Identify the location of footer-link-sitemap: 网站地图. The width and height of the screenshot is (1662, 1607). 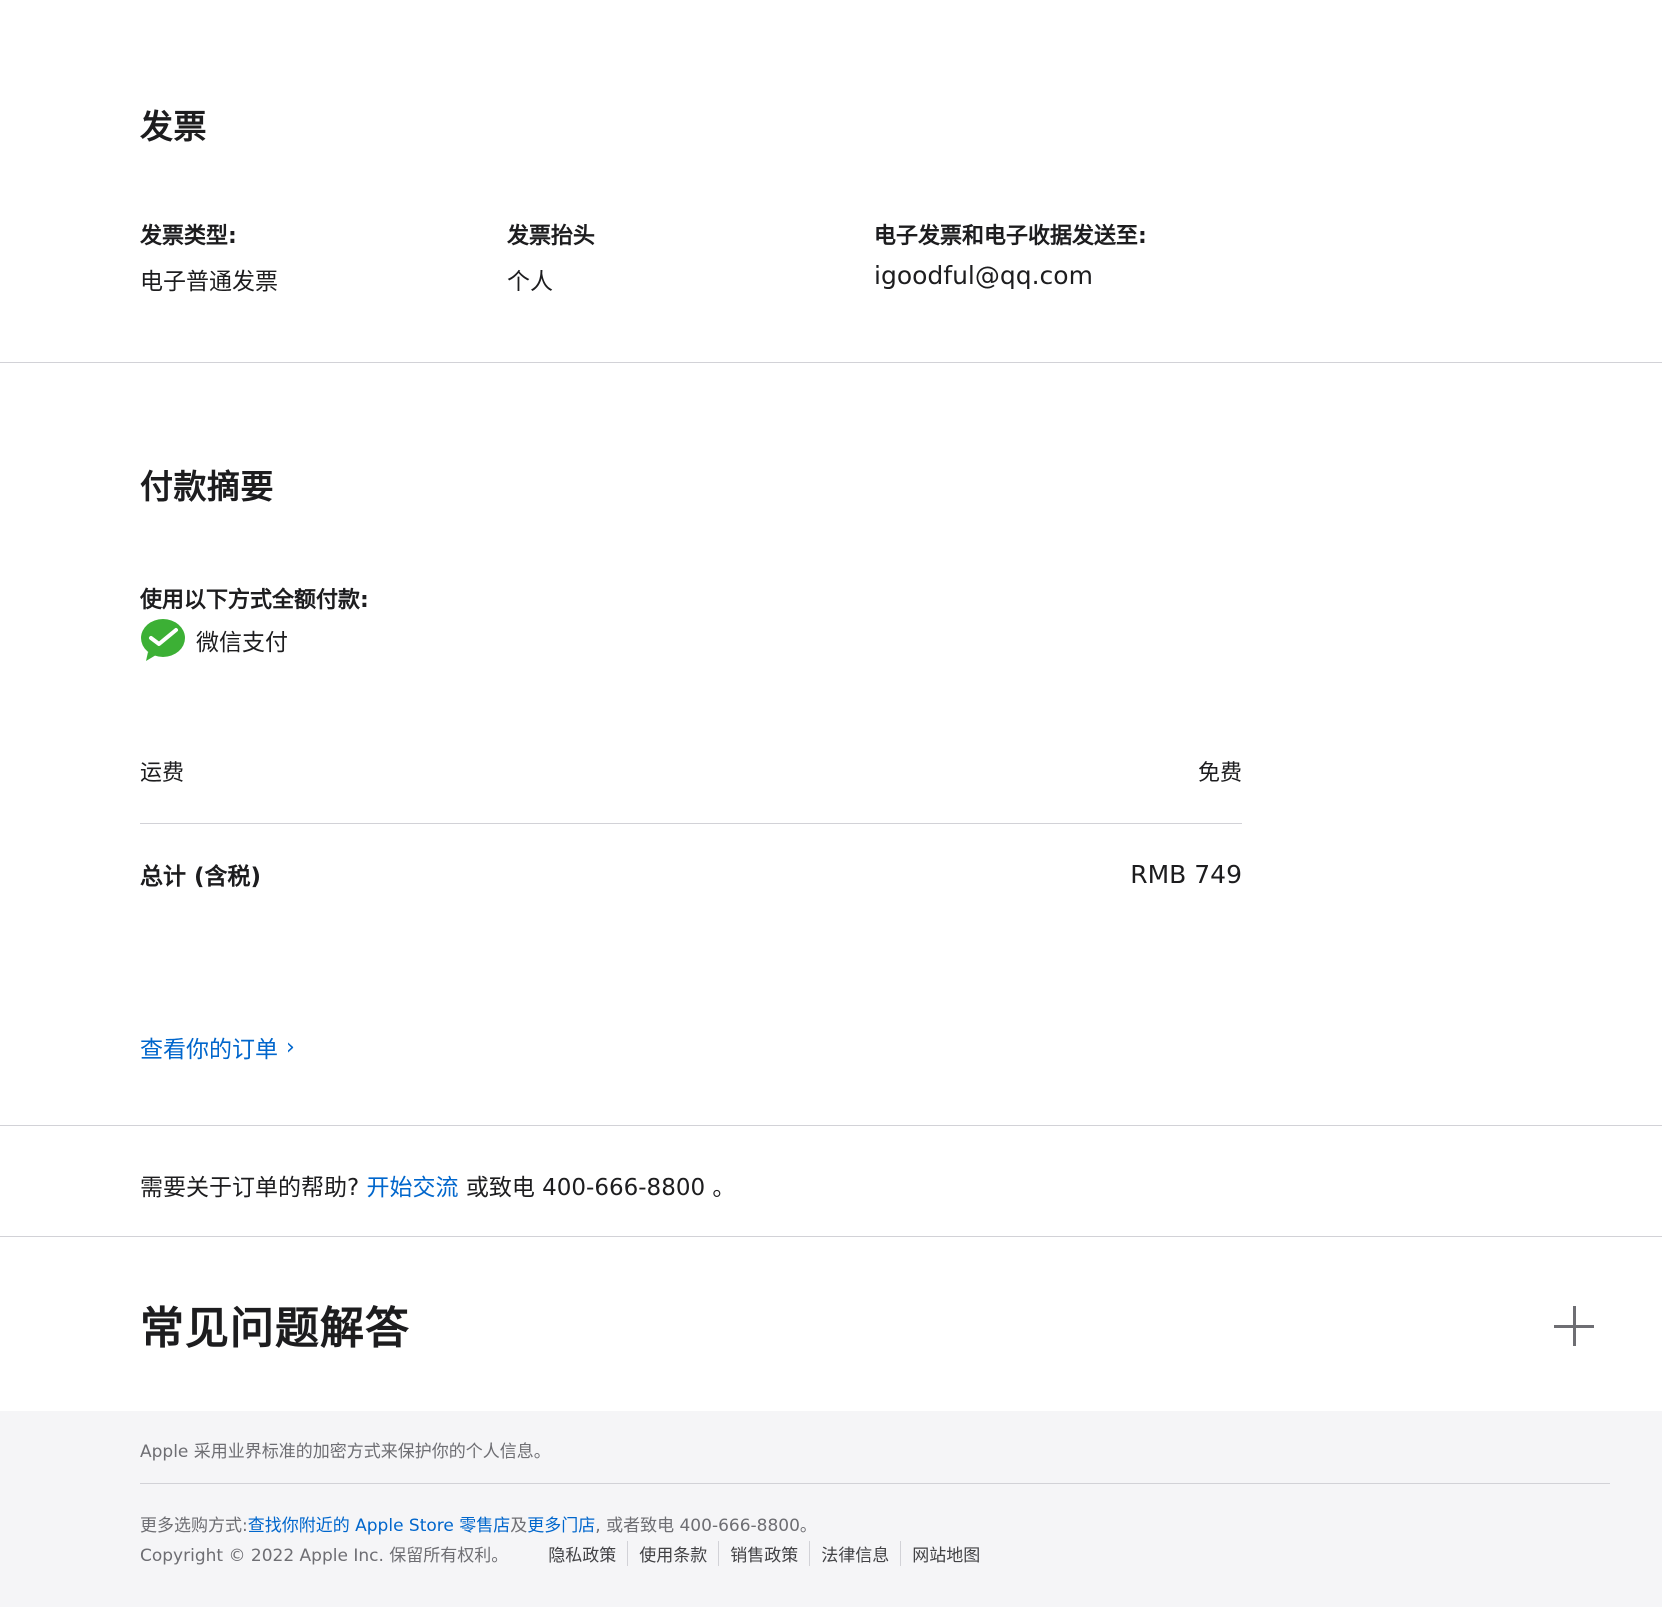
(945, 1553).